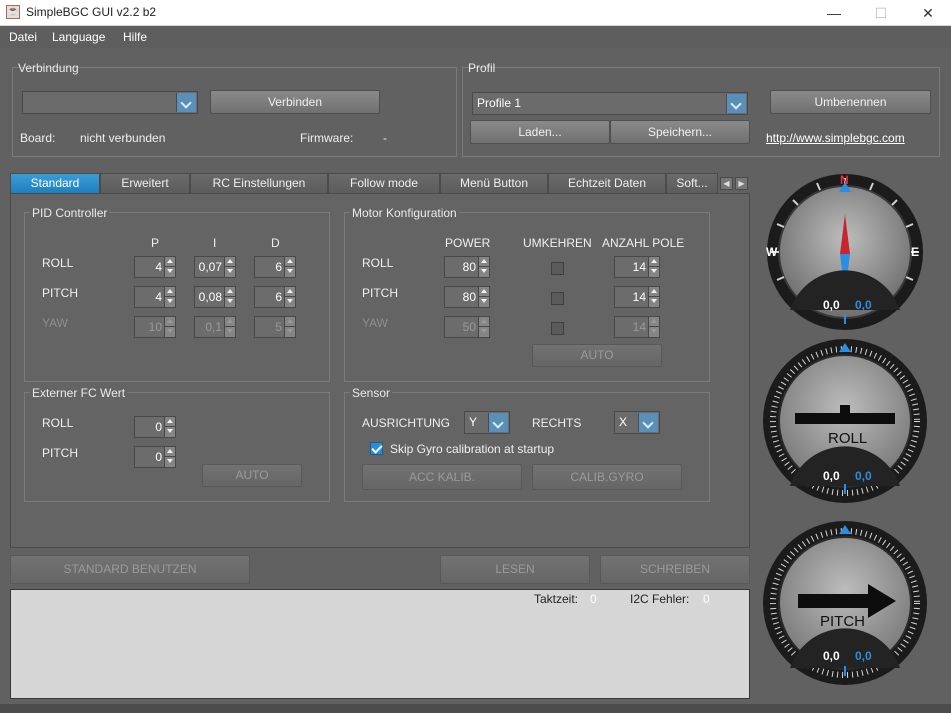  I want to click on tab-rc-settings: RC Einstellungen, so click(259, 183).